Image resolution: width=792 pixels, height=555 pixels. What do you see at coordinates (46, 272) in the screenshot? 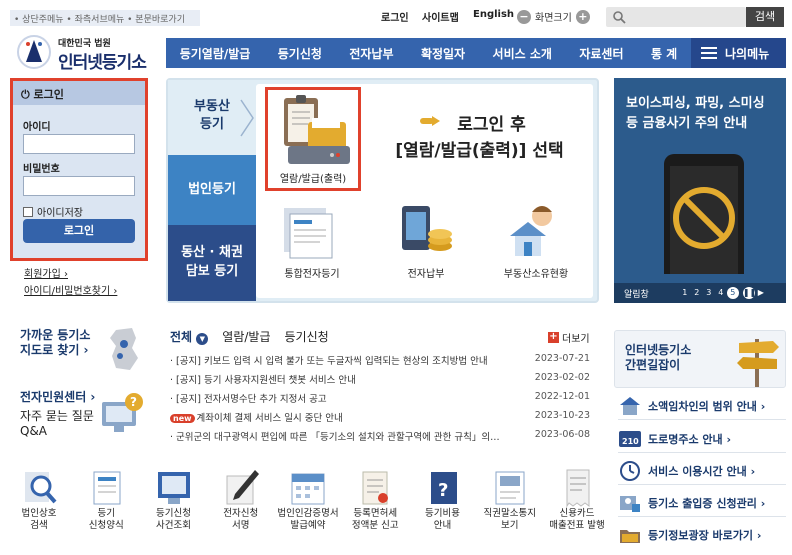
I see `join-link: 회원가입 ›` at bounding box center [46, 272].